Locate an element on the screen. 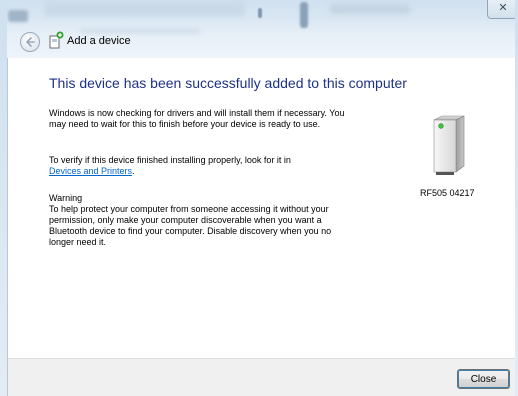 This screenshot has height=396, width=518. window-title: Add a device is located at coordinates (99, 41).